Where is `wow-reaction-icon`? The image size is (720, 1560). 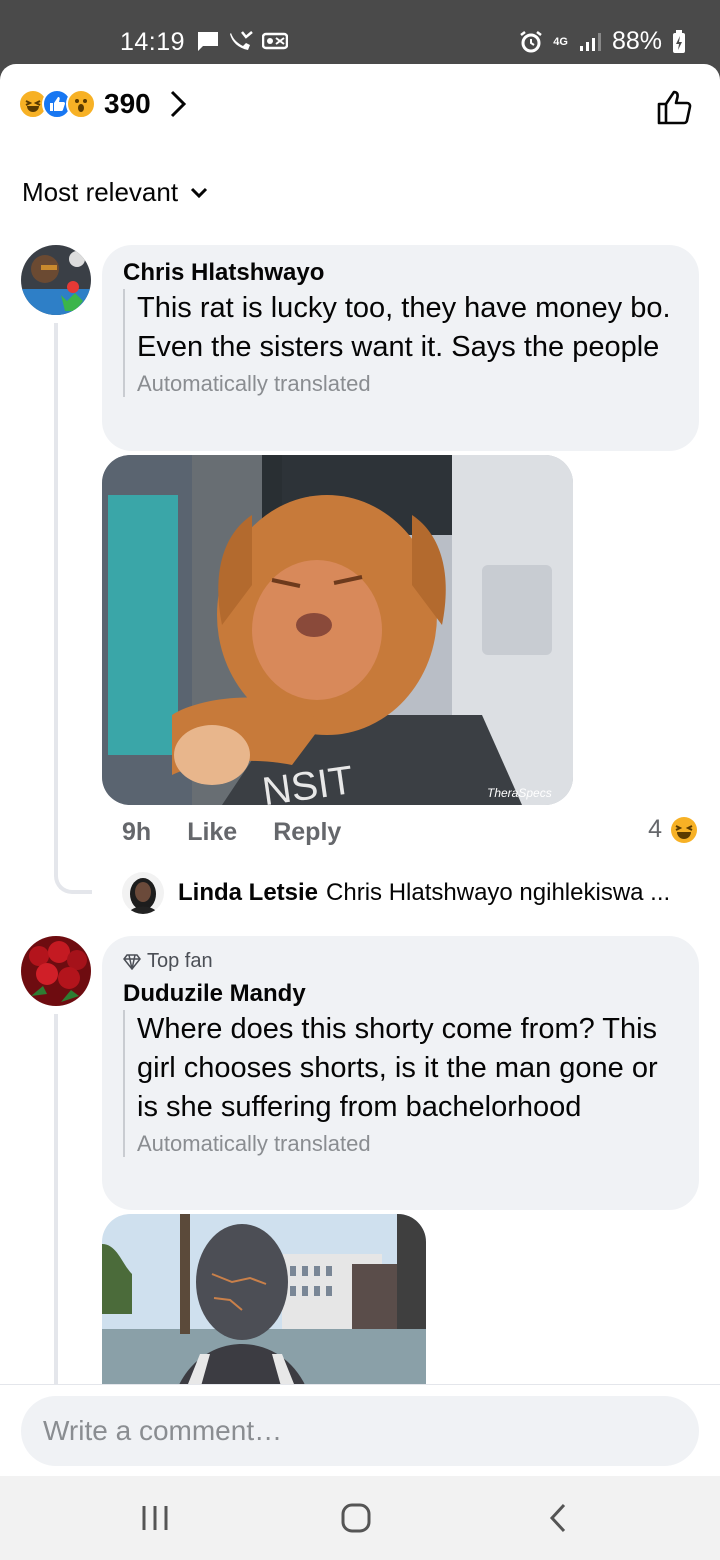
wow-reaction-icon is located at coordinates (81, 104).